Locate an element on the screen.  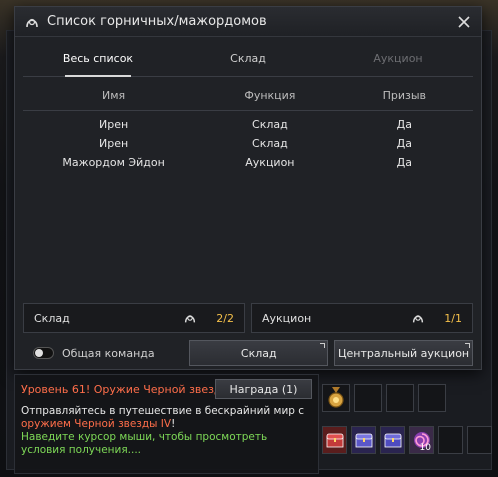
central-auction-button: Центральный аукцион is located at coordinates (403, 353).